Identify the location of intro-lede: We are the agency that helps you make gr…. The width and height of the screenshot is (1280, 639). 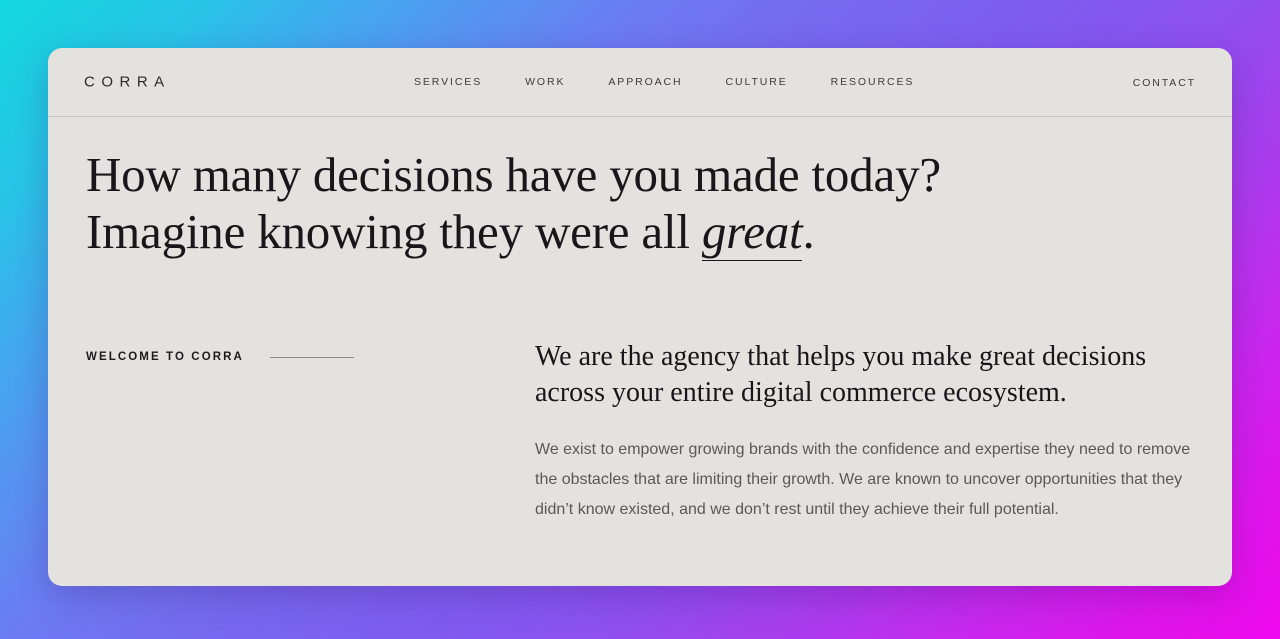
(841, 374).